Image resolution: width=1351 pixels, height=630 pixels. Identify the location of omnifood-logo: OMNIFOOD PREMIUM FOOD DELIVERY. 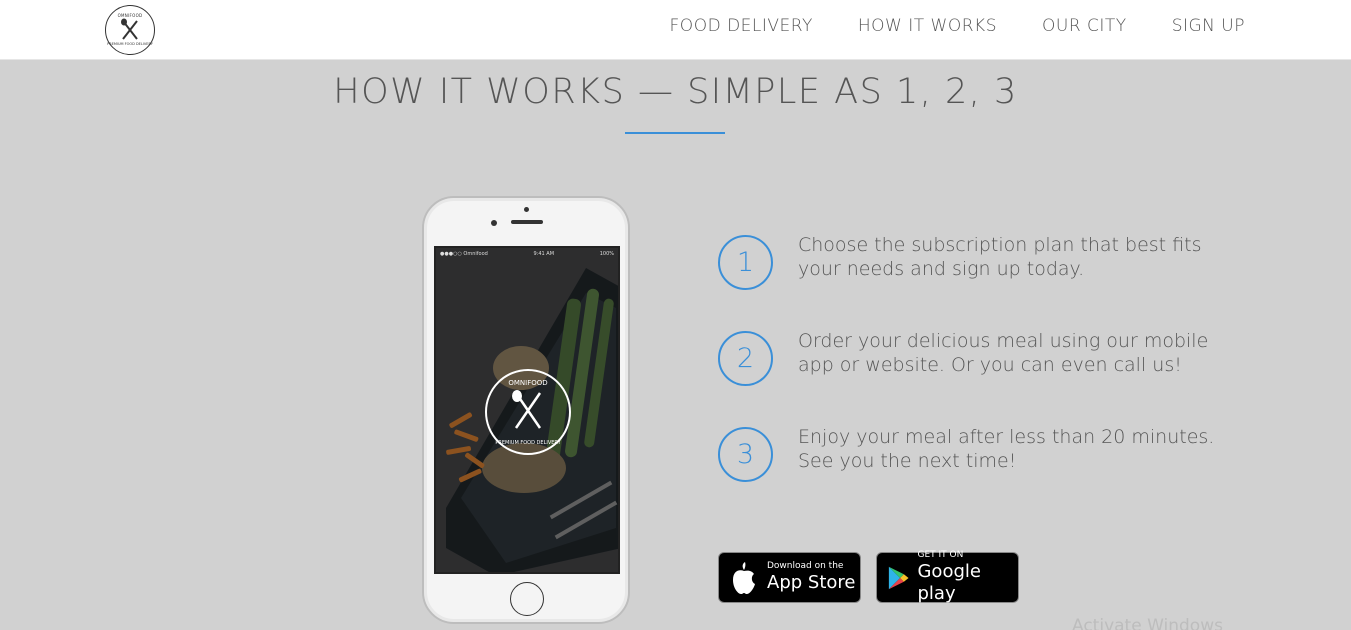
(130, 30).